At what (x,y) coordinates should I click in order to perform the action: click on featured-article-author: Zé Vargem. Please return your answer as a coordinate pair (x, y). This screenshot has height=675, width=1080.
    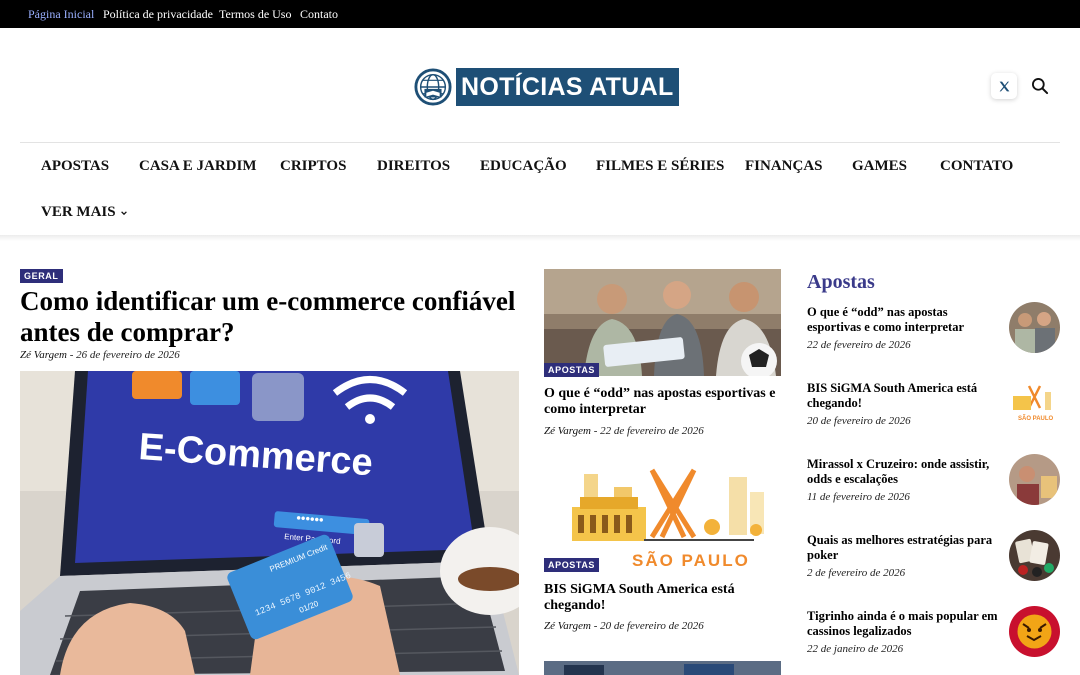
    Looking at the image, I should click on (43, 355).